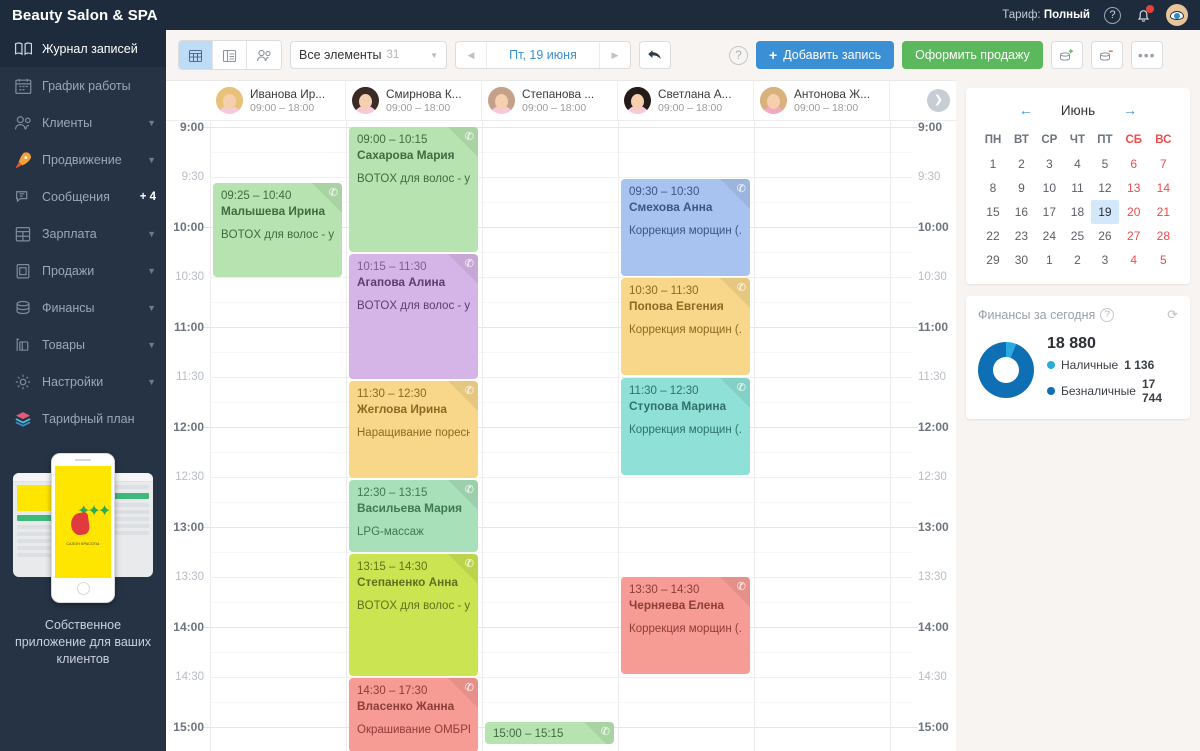  Describe the element at coordinates (915, 227) in the screenshot. I see `hour-tick` at that location.